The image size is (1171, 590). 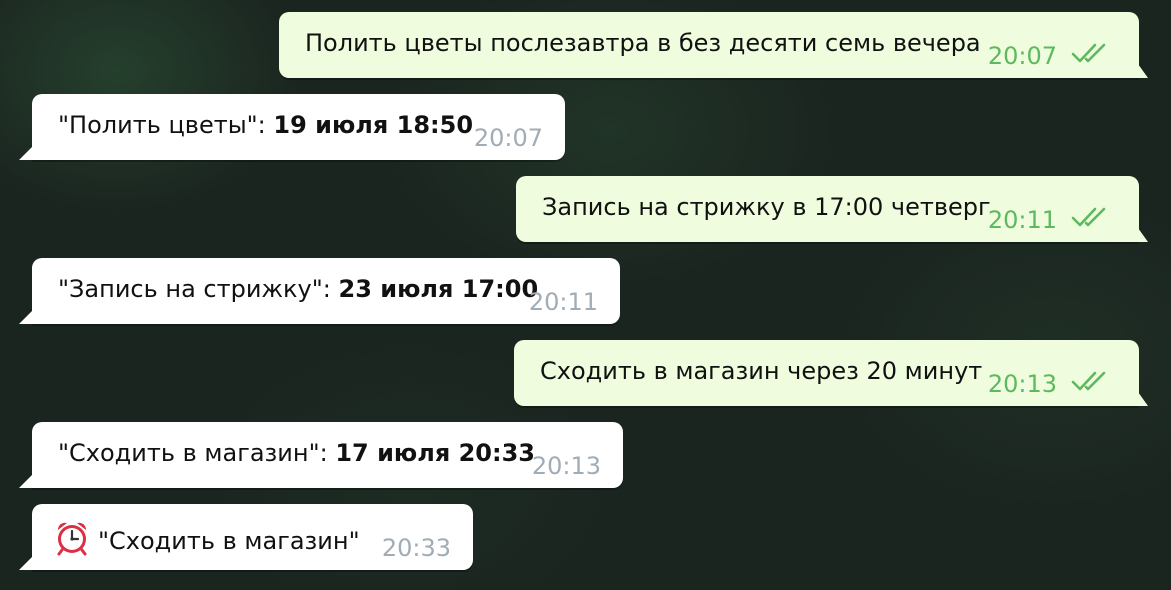 I want to click on outgoing-message-bubble: Запись на стрижку в 17:00 четверг 20:11, so click(x=827, y=209).